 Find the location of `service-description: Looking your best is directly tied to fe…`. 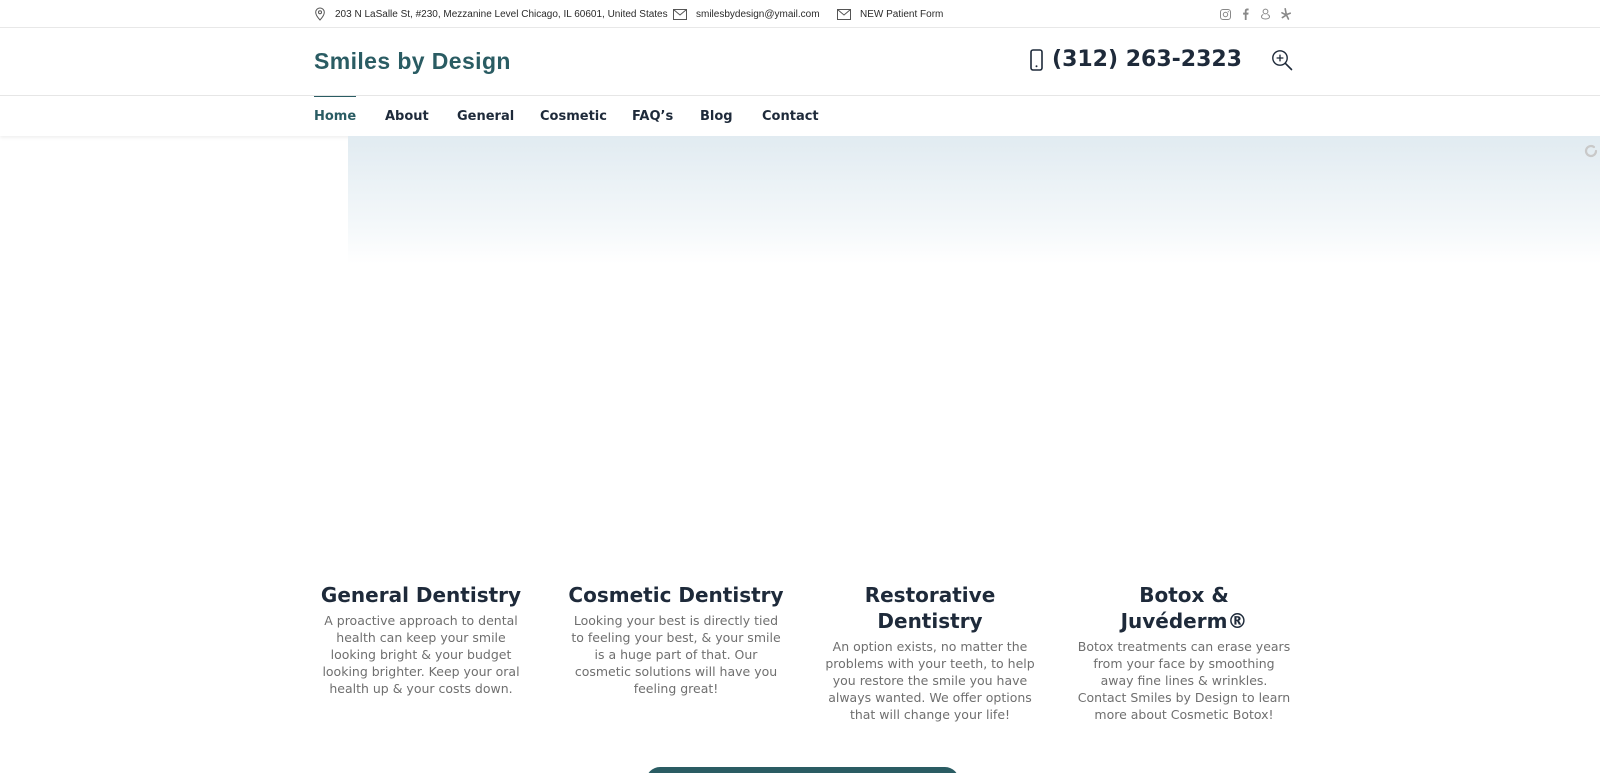

service-description: Looking your best is directly tied to fe… is located at coordinates (676, 654).